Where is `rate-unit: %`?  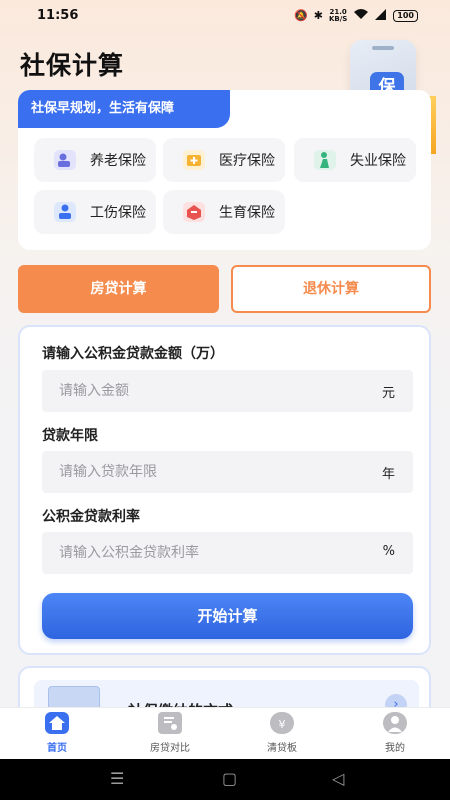
rate-unit: % is located at coordinates (388, 551).